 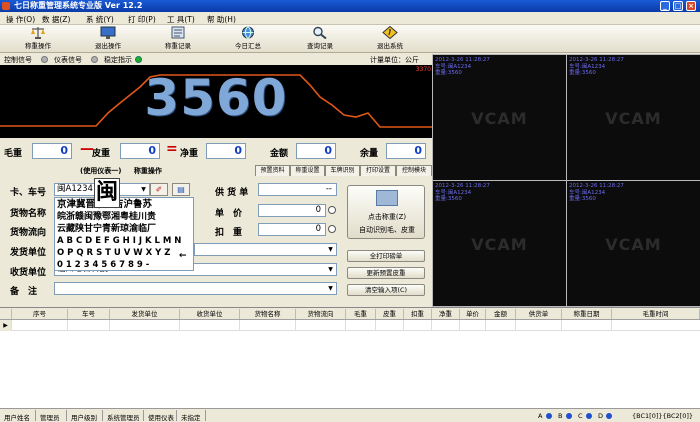 I want to click on price-radio, so click(x=332, y=210).